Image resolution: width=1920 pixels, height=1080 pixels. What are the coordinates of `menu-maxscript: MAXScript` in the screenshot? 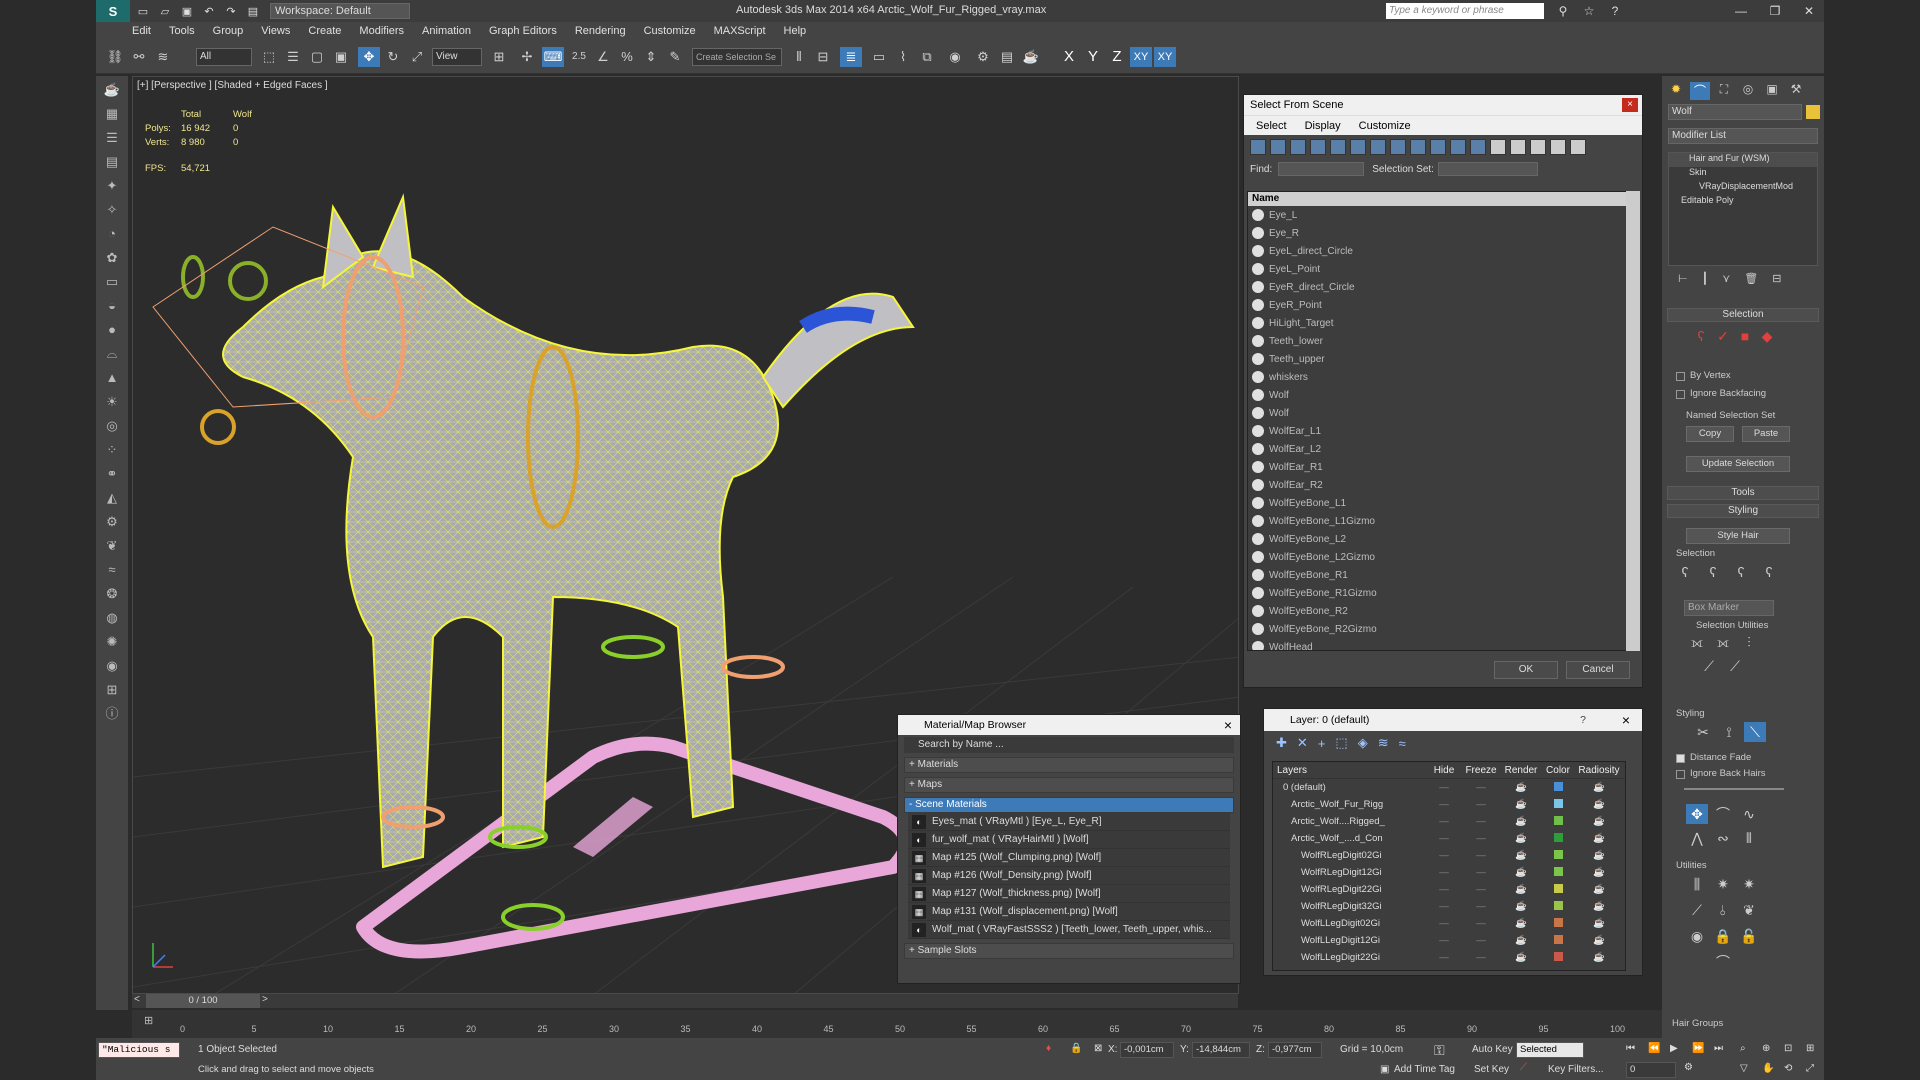 It's located at (740, 31).